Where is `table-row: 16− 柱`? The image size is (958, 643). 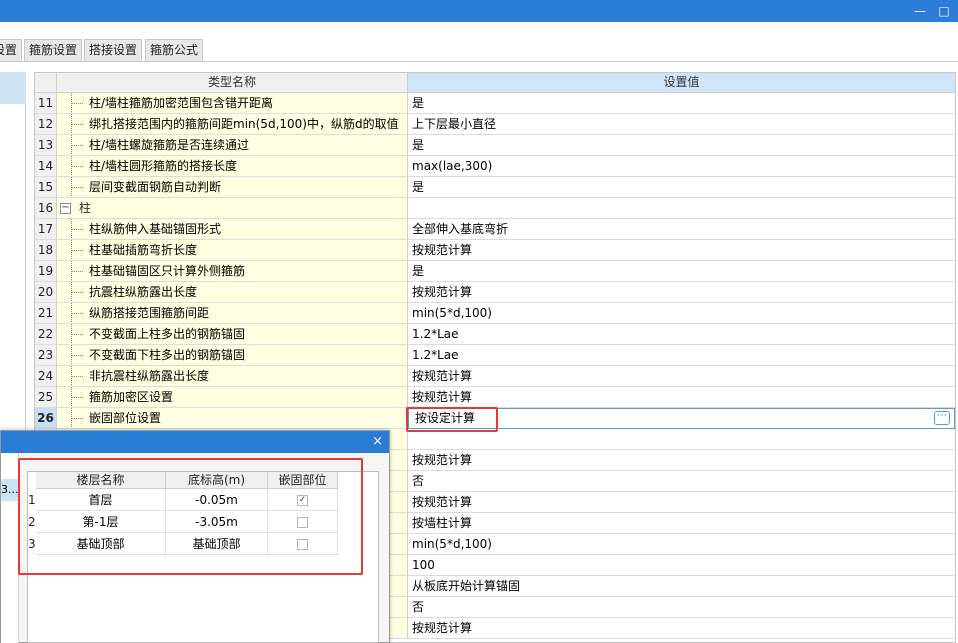
table-row: 16− 柱 is located at coordinates (495, 208).